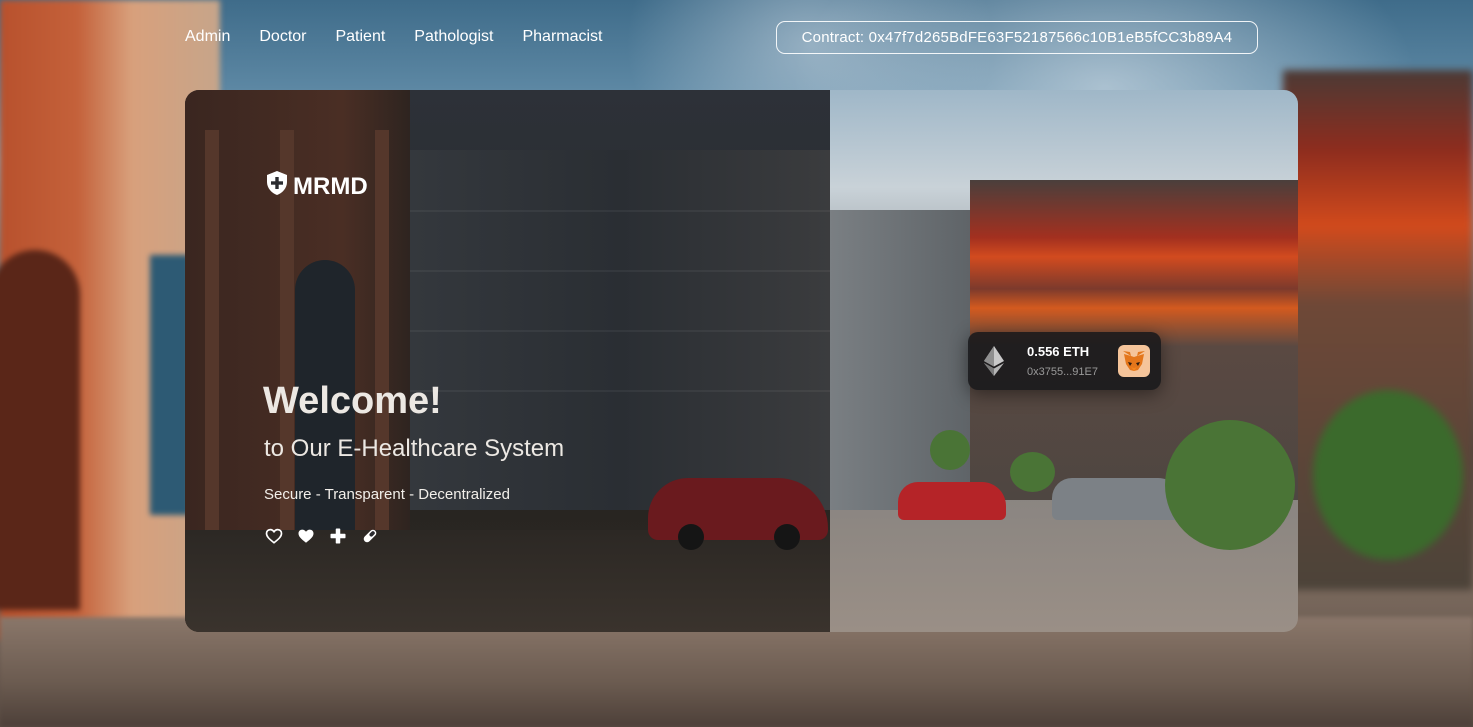 The height and width of the screenshot is (727, 1473). What do you see at coordinates (170, 385) in the screenshot?
I see `background-window` at bounding box center [170, 385].